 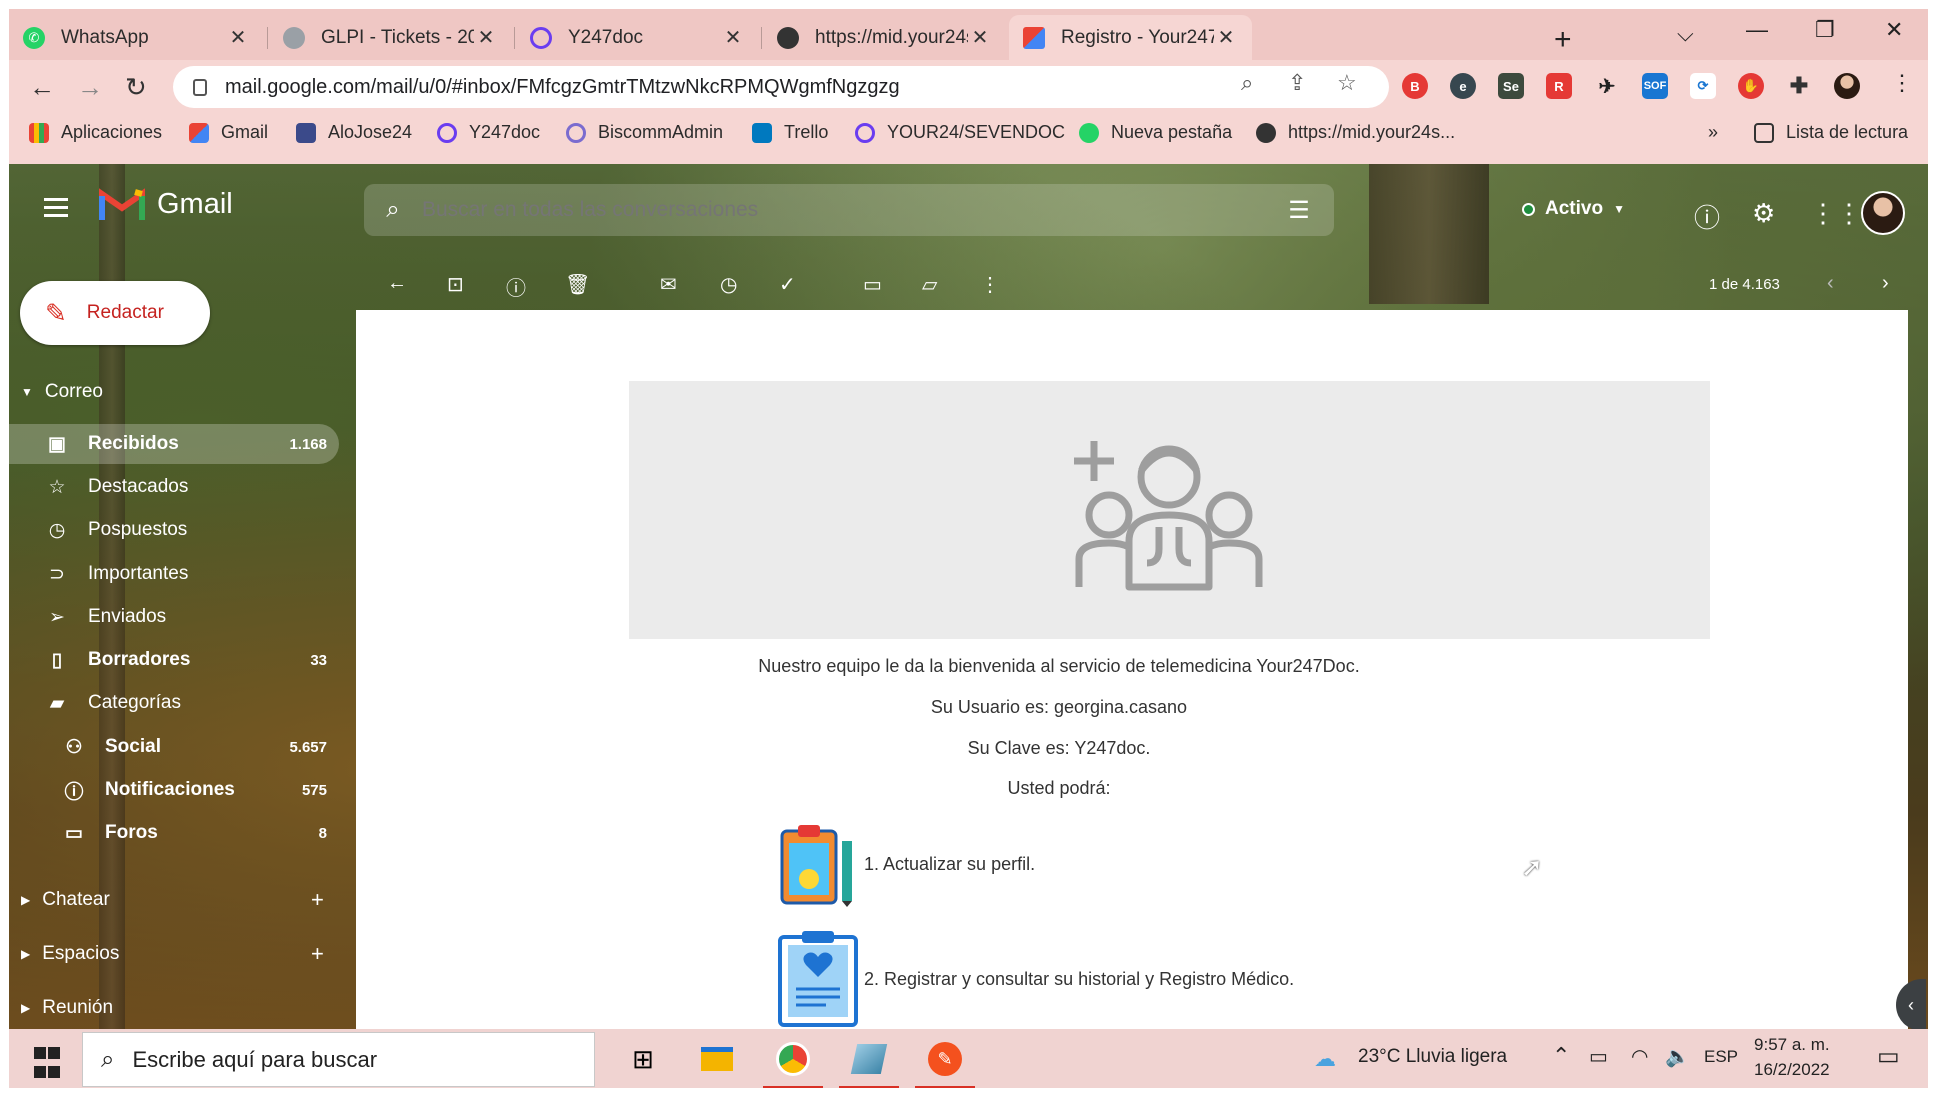 I want to click on extension-icon: ✈, so click(x=1607, y=86).